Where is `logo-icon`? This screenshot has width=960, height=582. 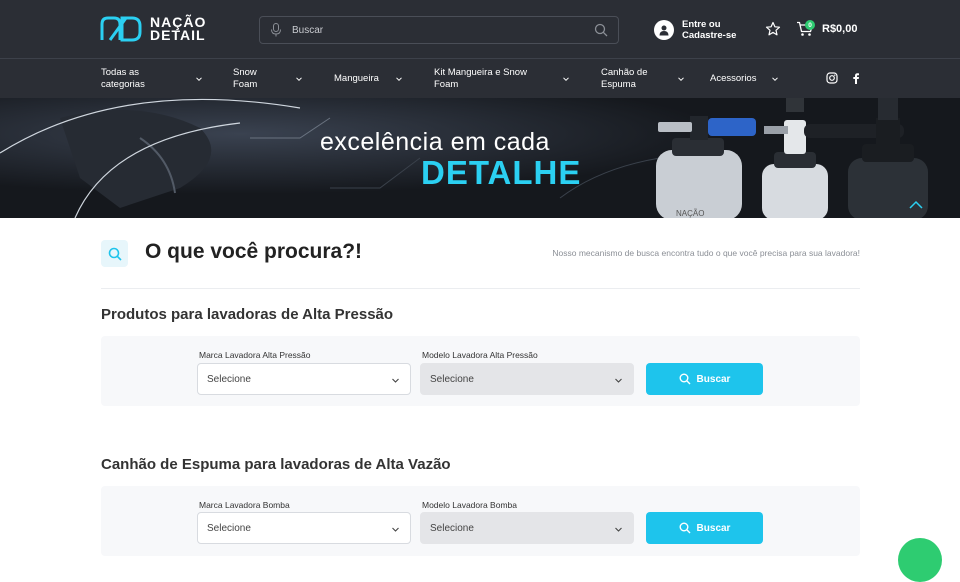
logo-icon is located at coordinates (121, 29).